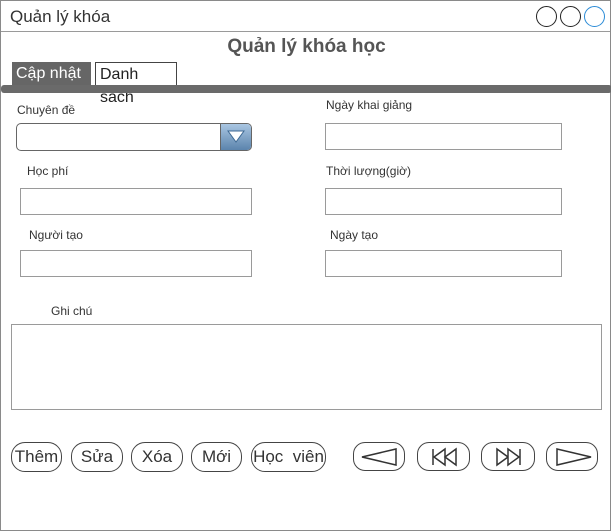 The height and width of the screenshot is (531, 611). I want to click on next-record-icon, so click(508, 457).